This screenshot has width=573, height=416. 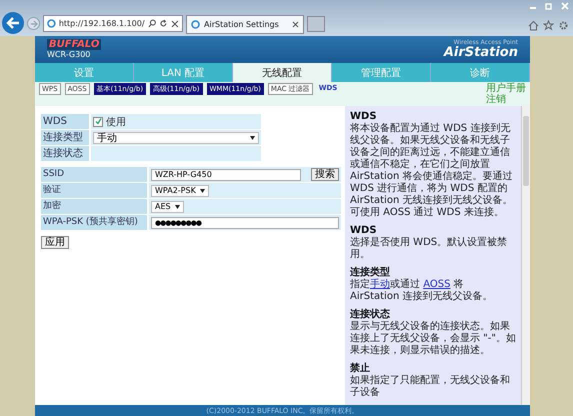 I want to click on browser-tab: AirStation Settings, so click(x=245, y=24).